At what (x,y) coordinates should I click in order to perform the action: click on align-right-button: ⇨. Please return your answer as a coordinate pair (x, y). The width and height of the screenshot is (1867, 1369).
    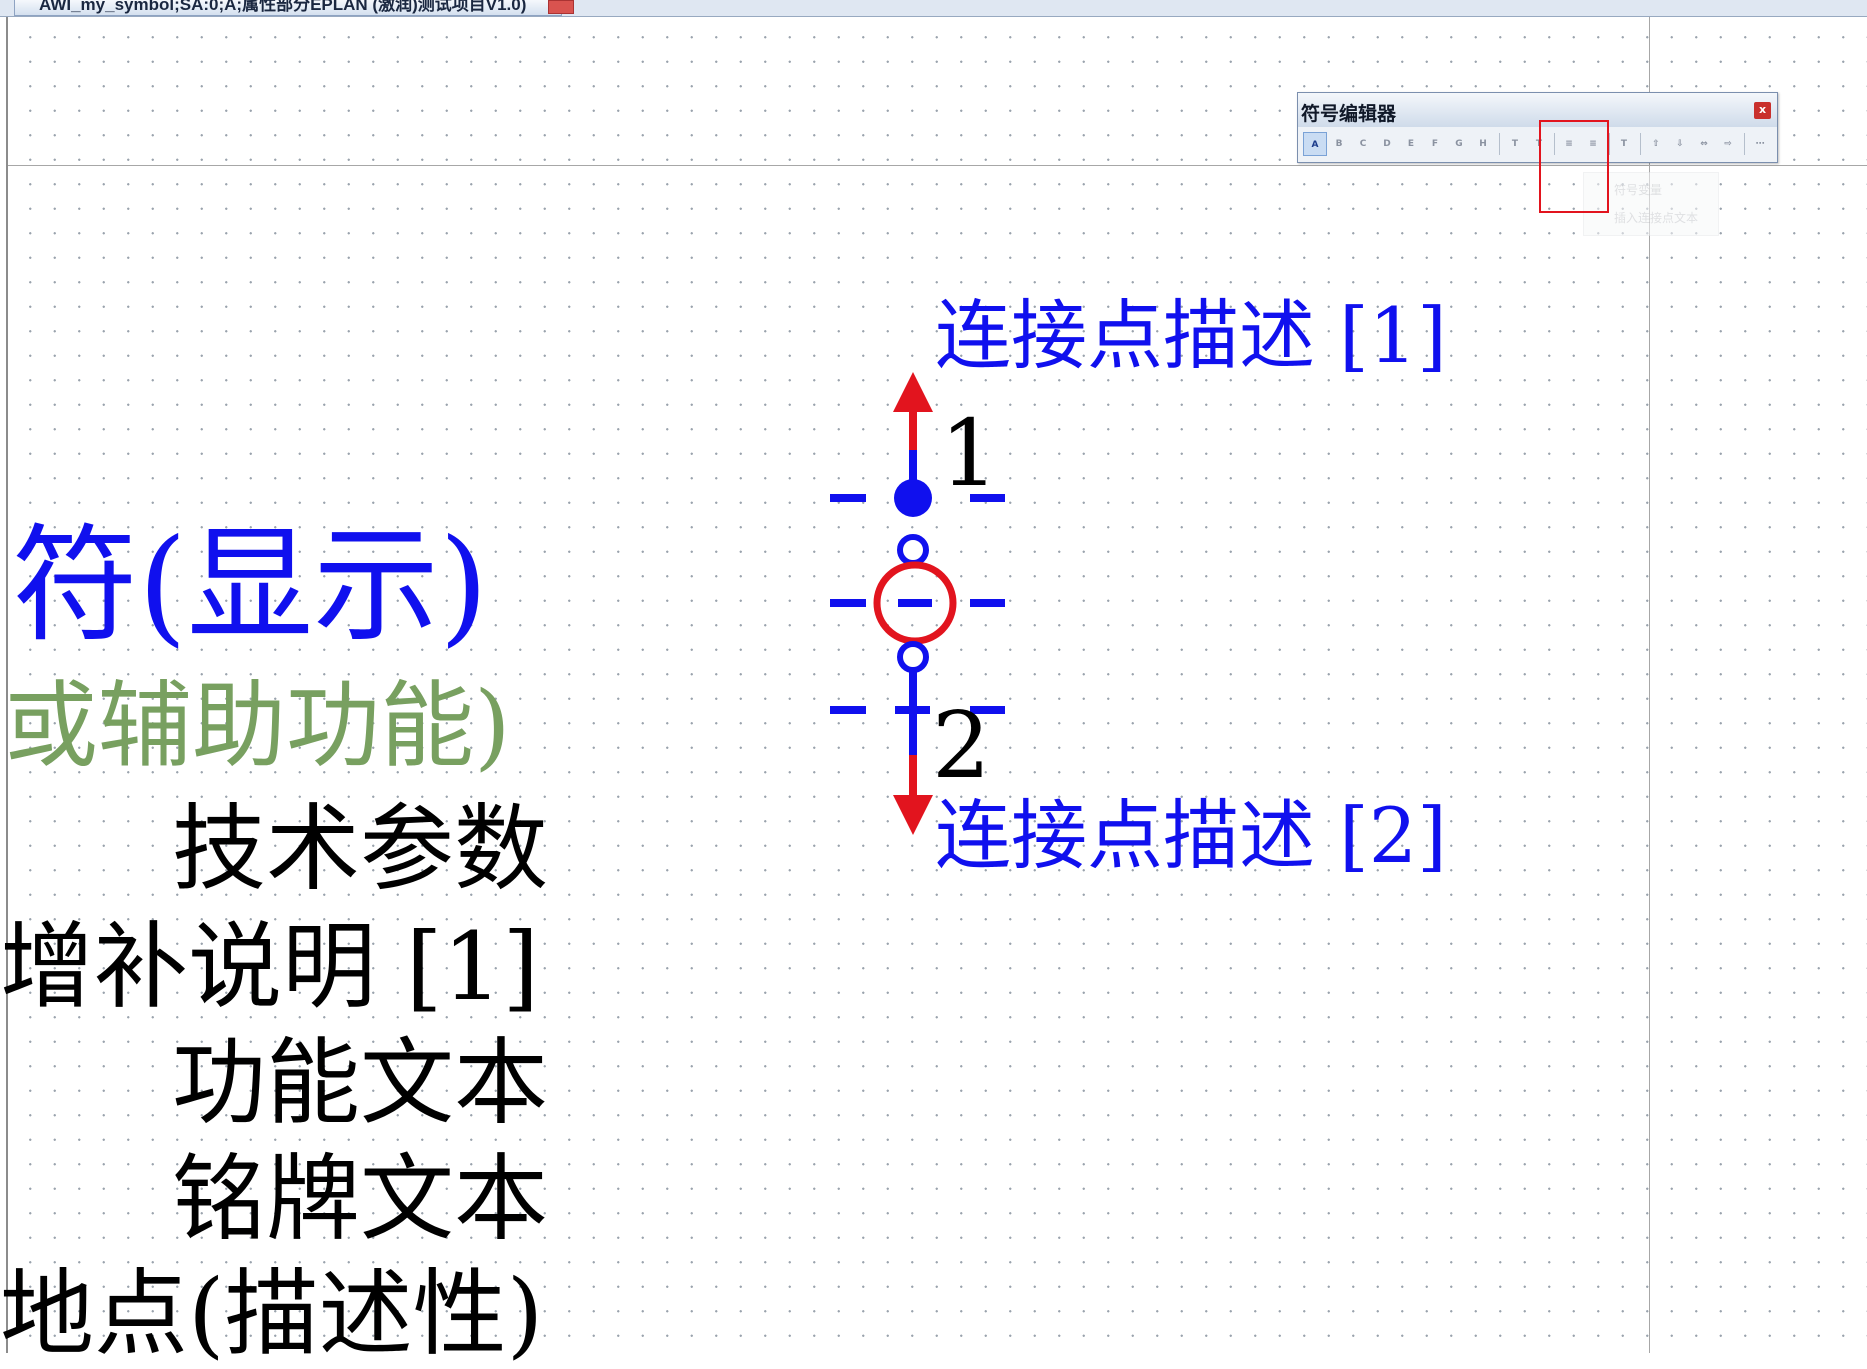
    Looking at the image, I should click on (1728, 144).